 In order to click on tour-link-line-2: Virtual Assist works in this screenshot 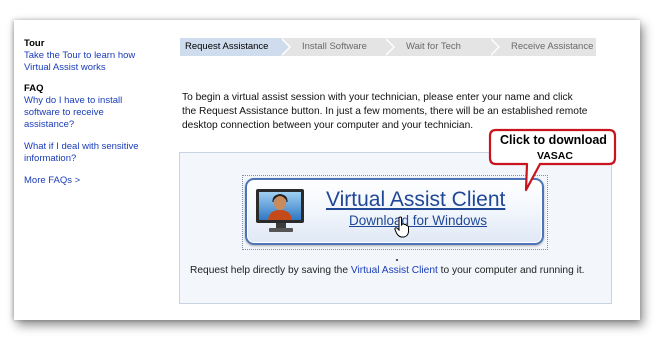, I will do `click(65, 67)`.